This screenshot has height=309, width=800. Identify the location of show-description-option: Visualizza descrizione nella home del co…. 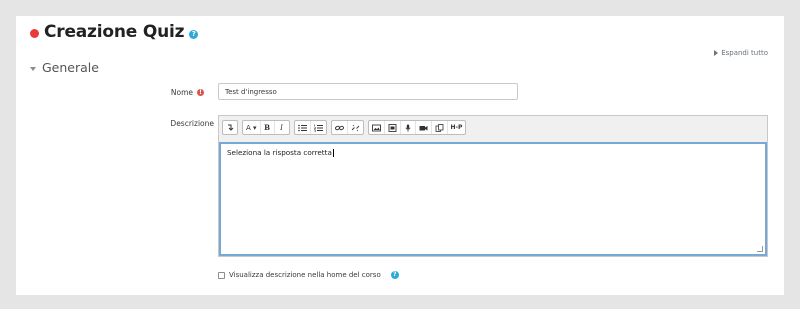
(308, 275).